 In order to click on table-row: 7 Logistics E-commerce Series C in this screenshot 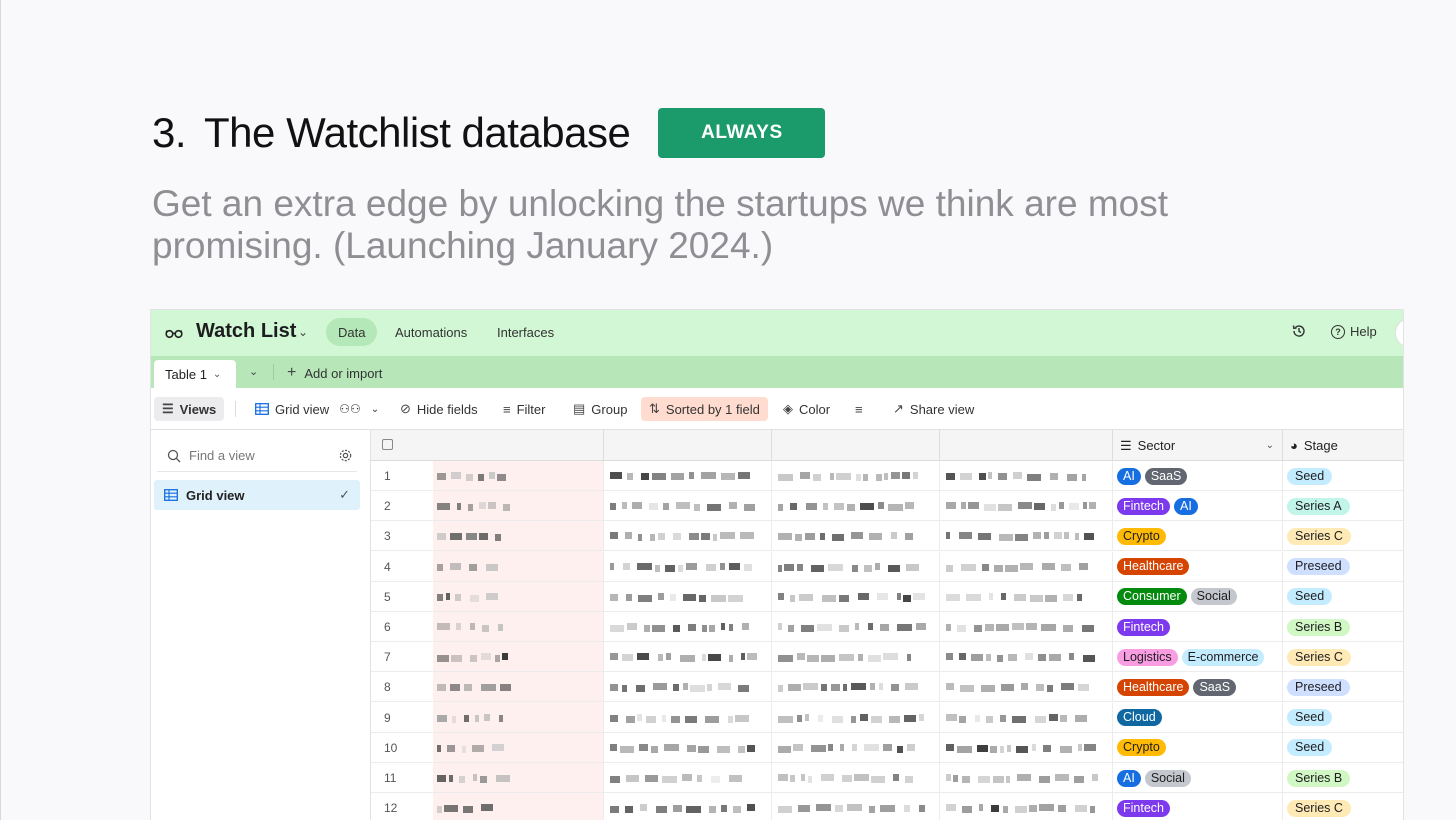, I will do `click(887, 657)`.